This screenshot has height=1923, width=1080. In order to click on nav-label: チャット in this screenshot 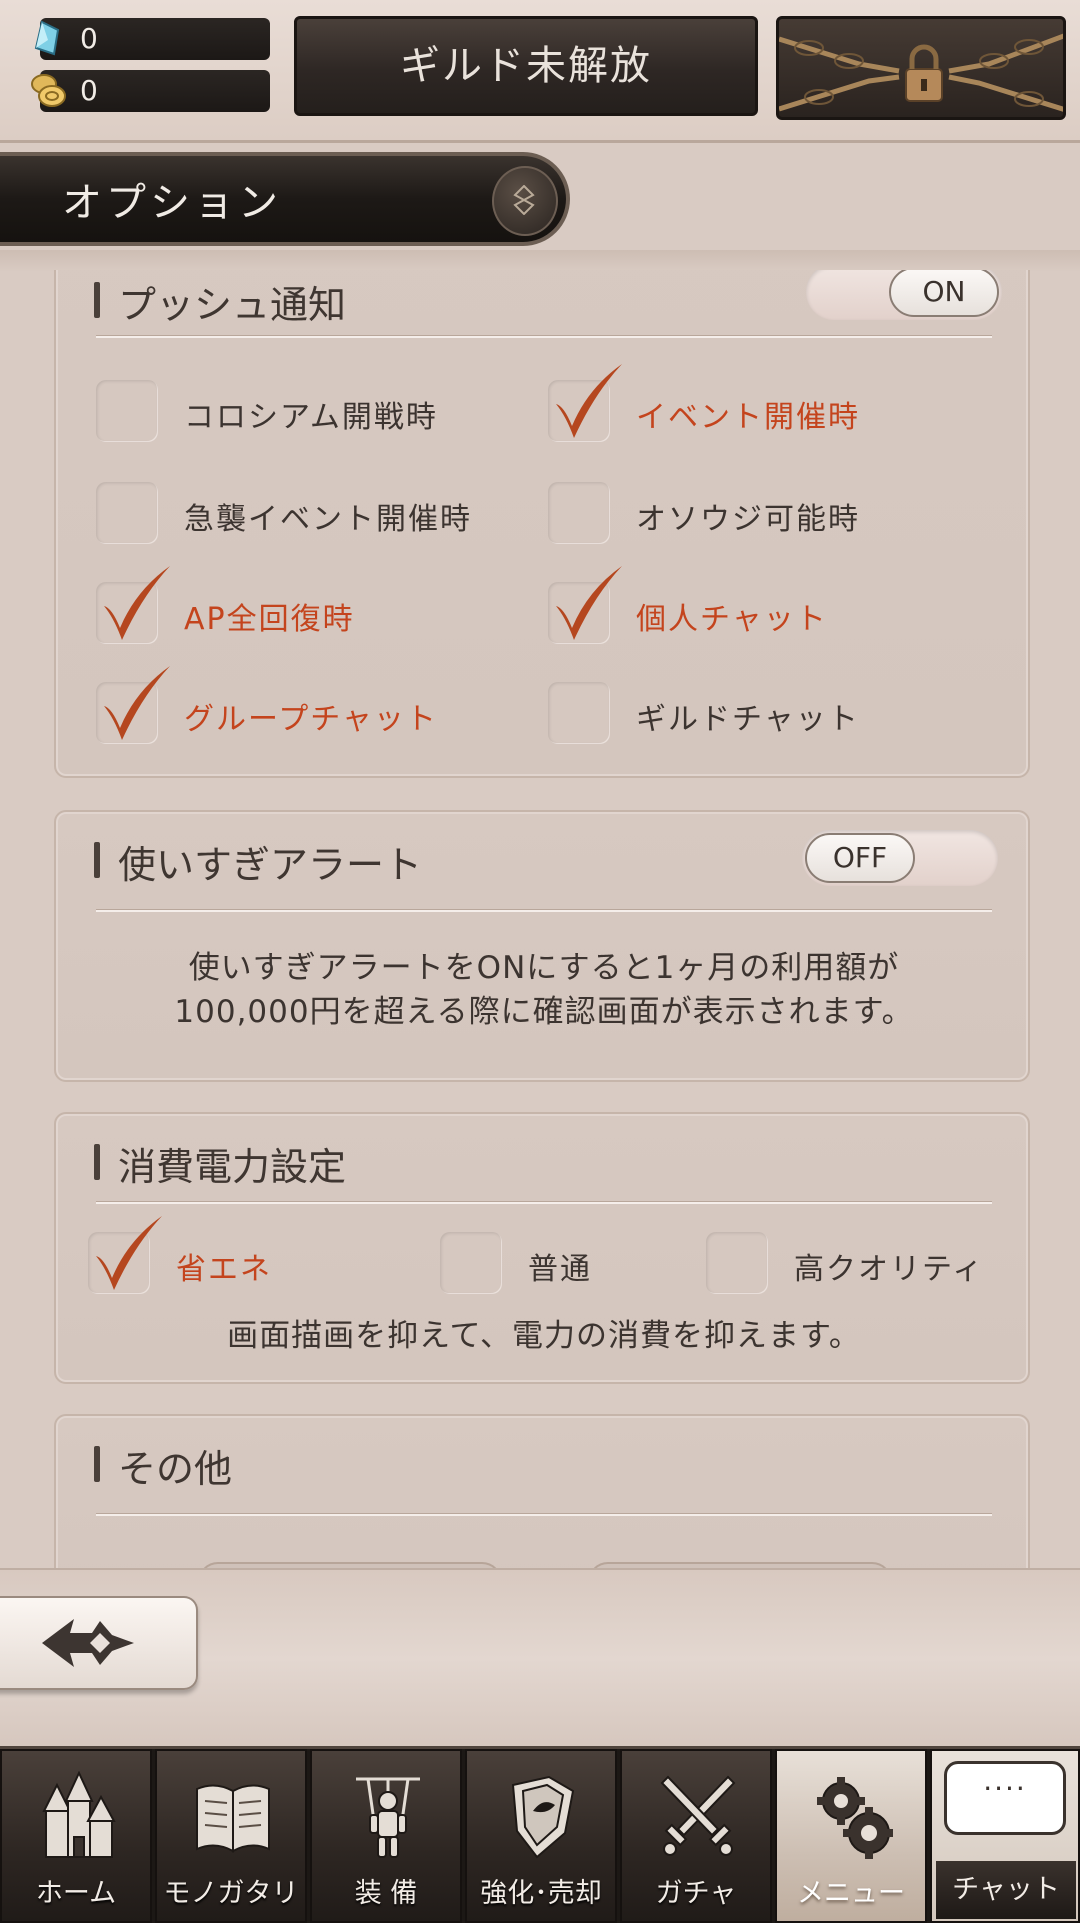, I will do `click(1006, 1890)`.